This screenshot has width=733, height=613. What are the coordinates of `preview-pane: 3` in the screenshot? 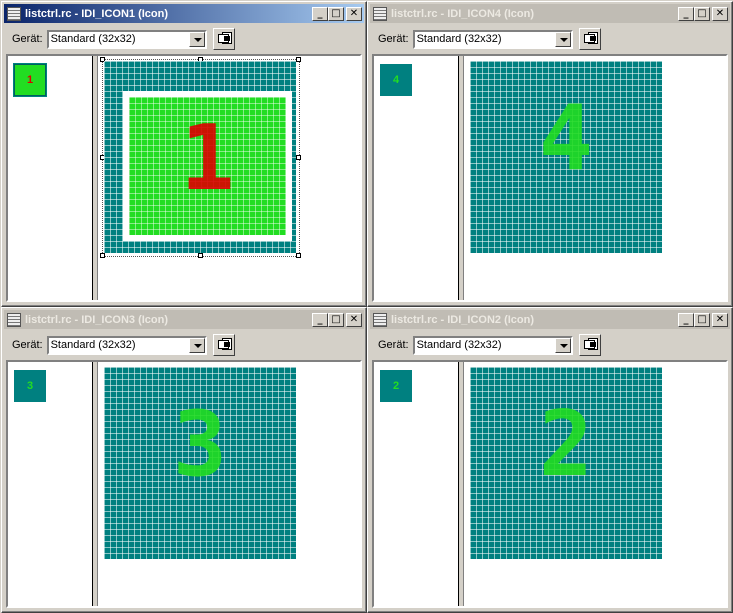 It's located at (50, 484).